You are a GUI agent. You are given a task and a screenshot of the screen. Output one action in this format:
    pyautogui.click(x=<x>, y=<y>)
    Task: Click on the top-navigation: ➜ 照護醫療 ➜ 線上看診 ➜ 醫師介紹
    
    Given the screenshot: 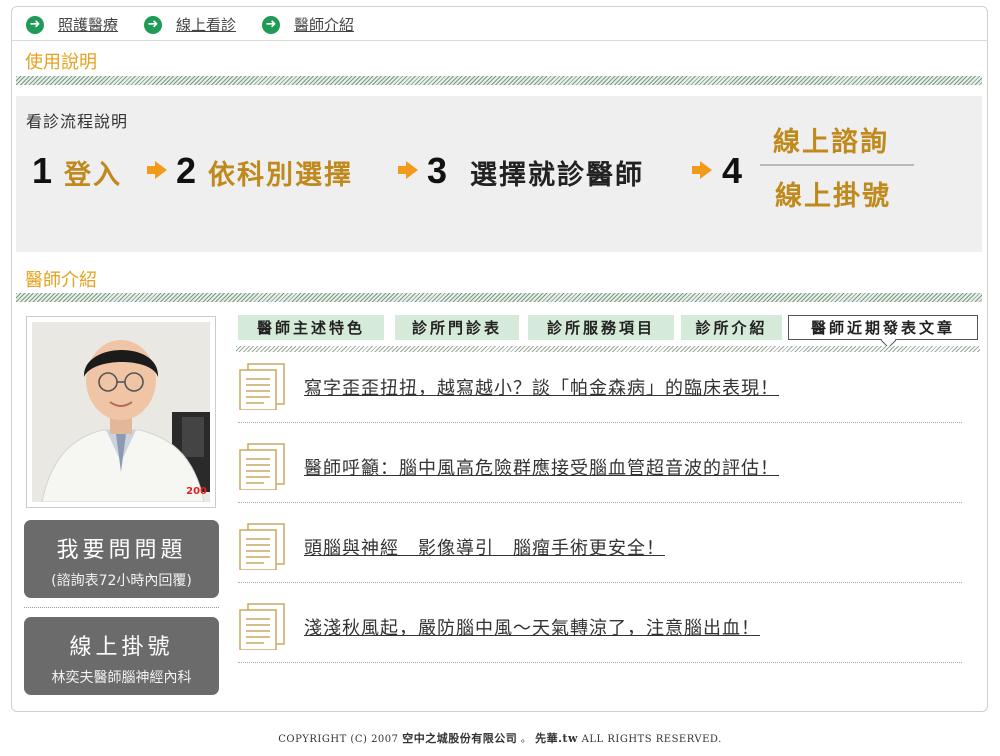 What is the action you would take?
    pyautogui.click(x=500, y=24)
    